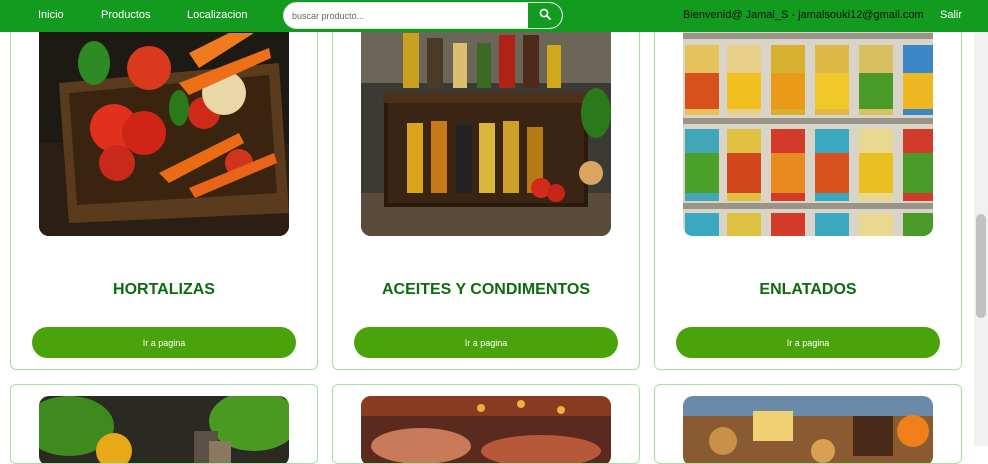 The height and width of the screenshot is (464, 988). I want to click on oil-bottles-image, so click(486, 129).